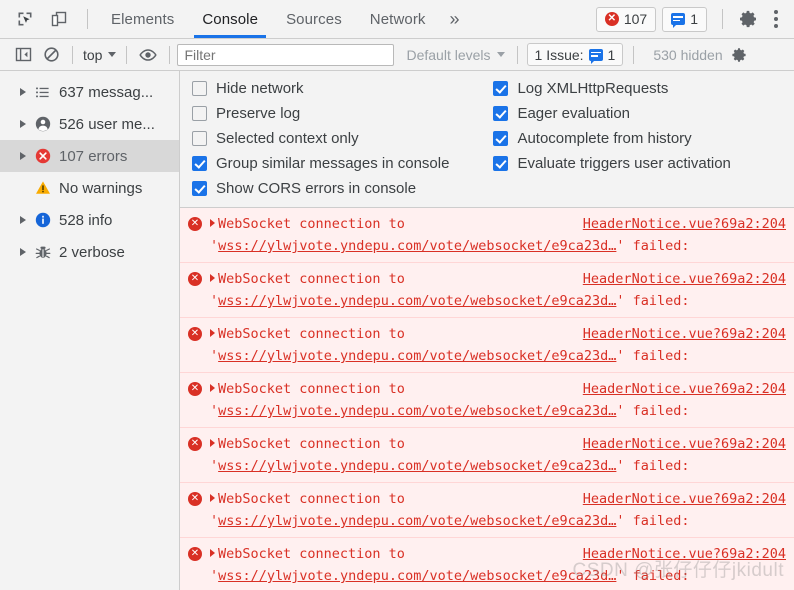  I want to click on error-count-badge: ✕ 107, so click(626, 19).